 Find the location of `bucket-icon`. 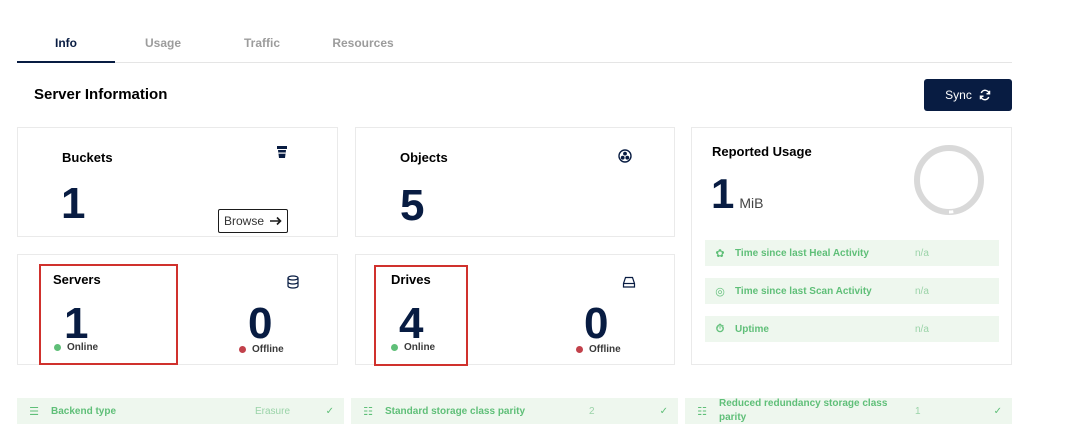

bucket-icon is located at coordinates (282, 152).